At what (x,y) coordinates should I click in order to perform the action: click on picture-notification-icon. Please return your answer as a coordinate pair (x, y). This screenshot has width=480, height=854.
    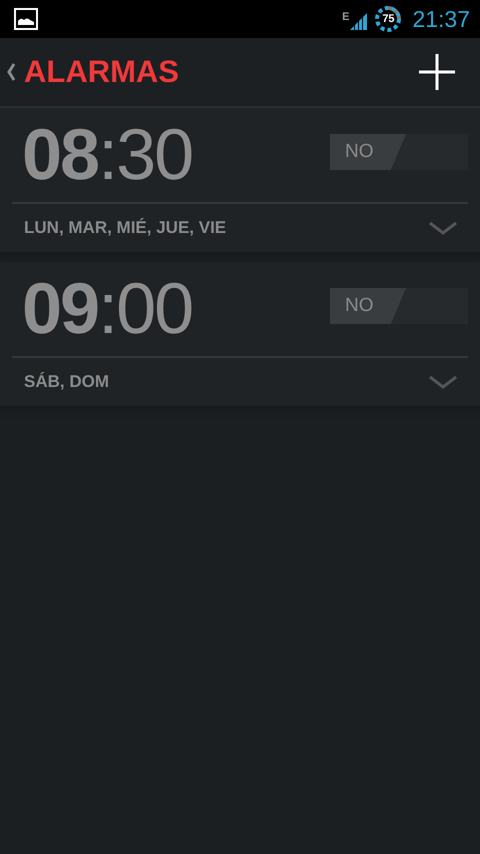
    Looking at the image, I should click on (26, 19).